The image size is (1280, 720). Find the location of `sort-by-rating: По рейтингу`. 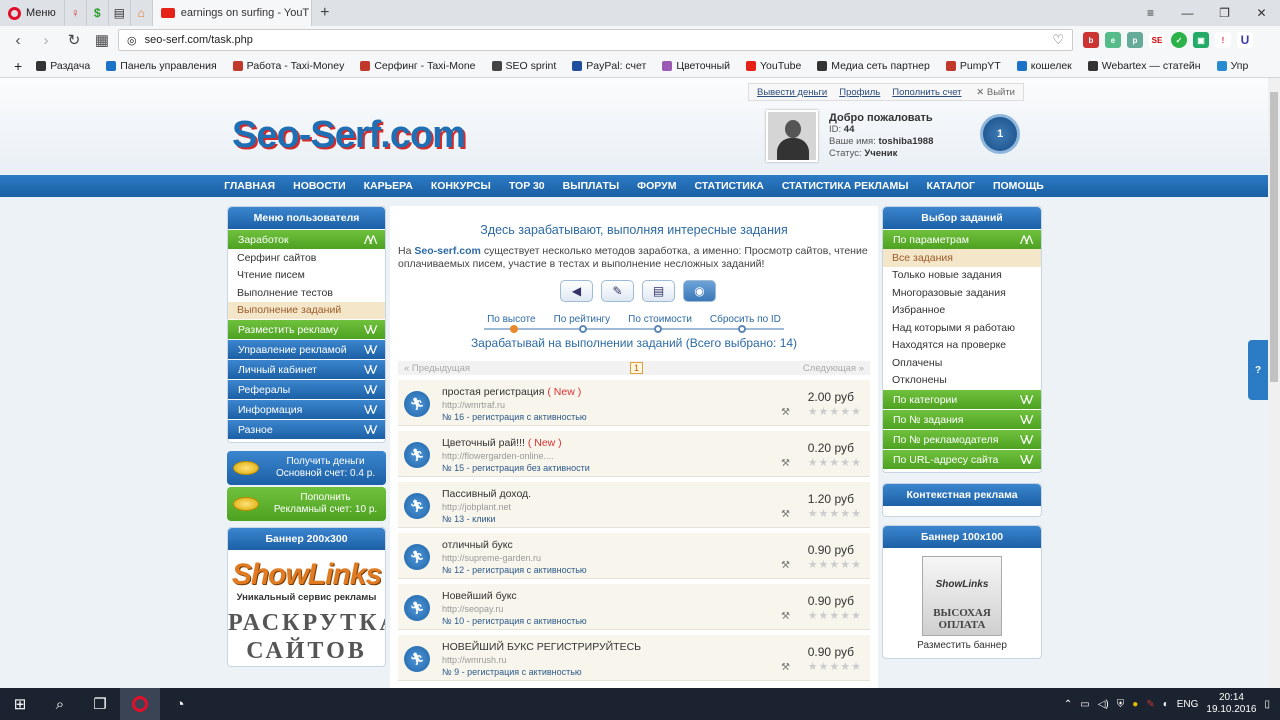

sort-by-rating: По рейтингу is located at coordinates (582, 319).